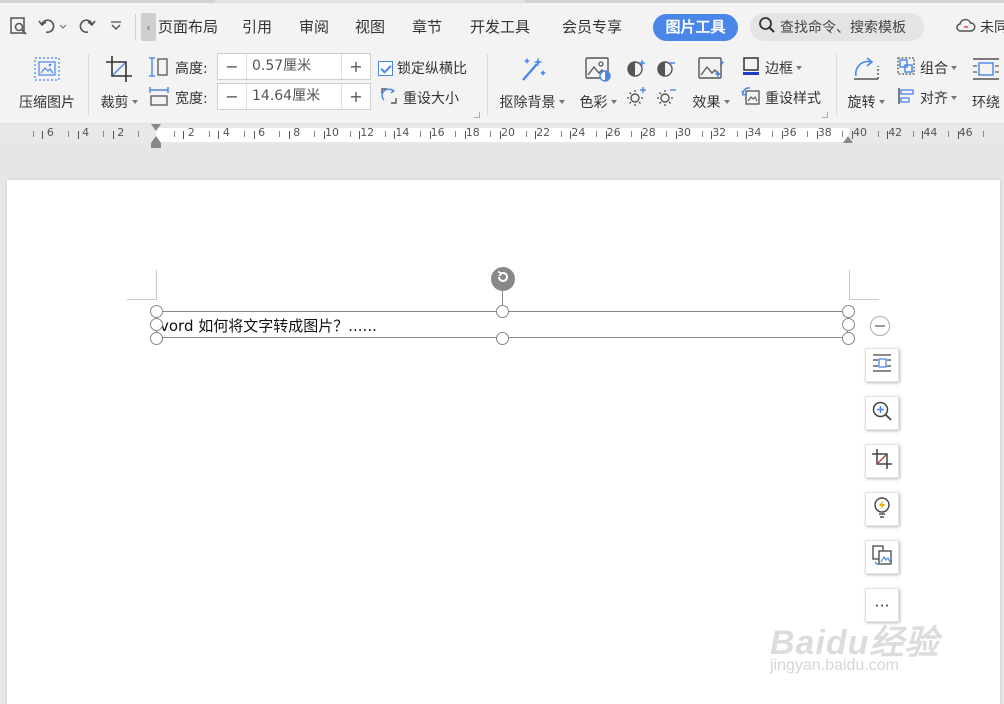 The width and height of the screenshot is (1004, 704). What do you see at coordinates (934, 69) in the screenshot?
I see `group-label: 组合` at bounding box center [934, 69].